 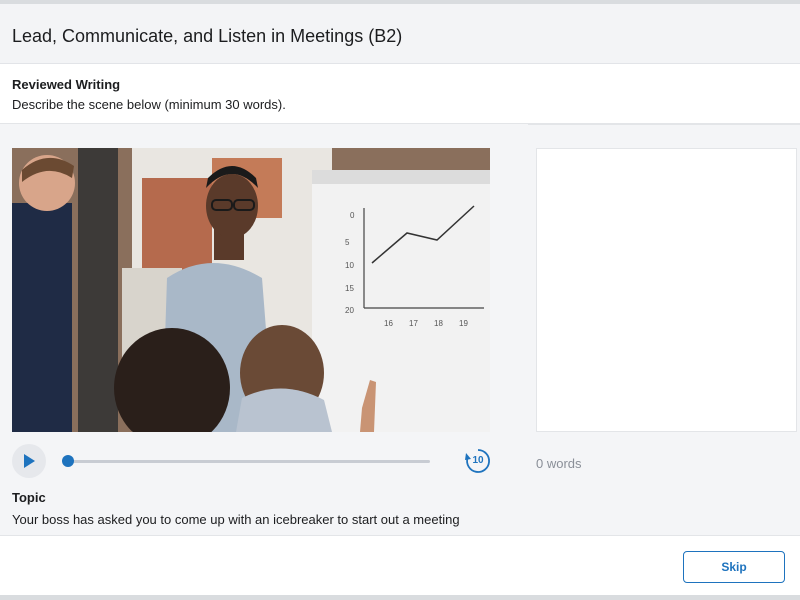 I want to click on play-button, so click(x=29, y=461).